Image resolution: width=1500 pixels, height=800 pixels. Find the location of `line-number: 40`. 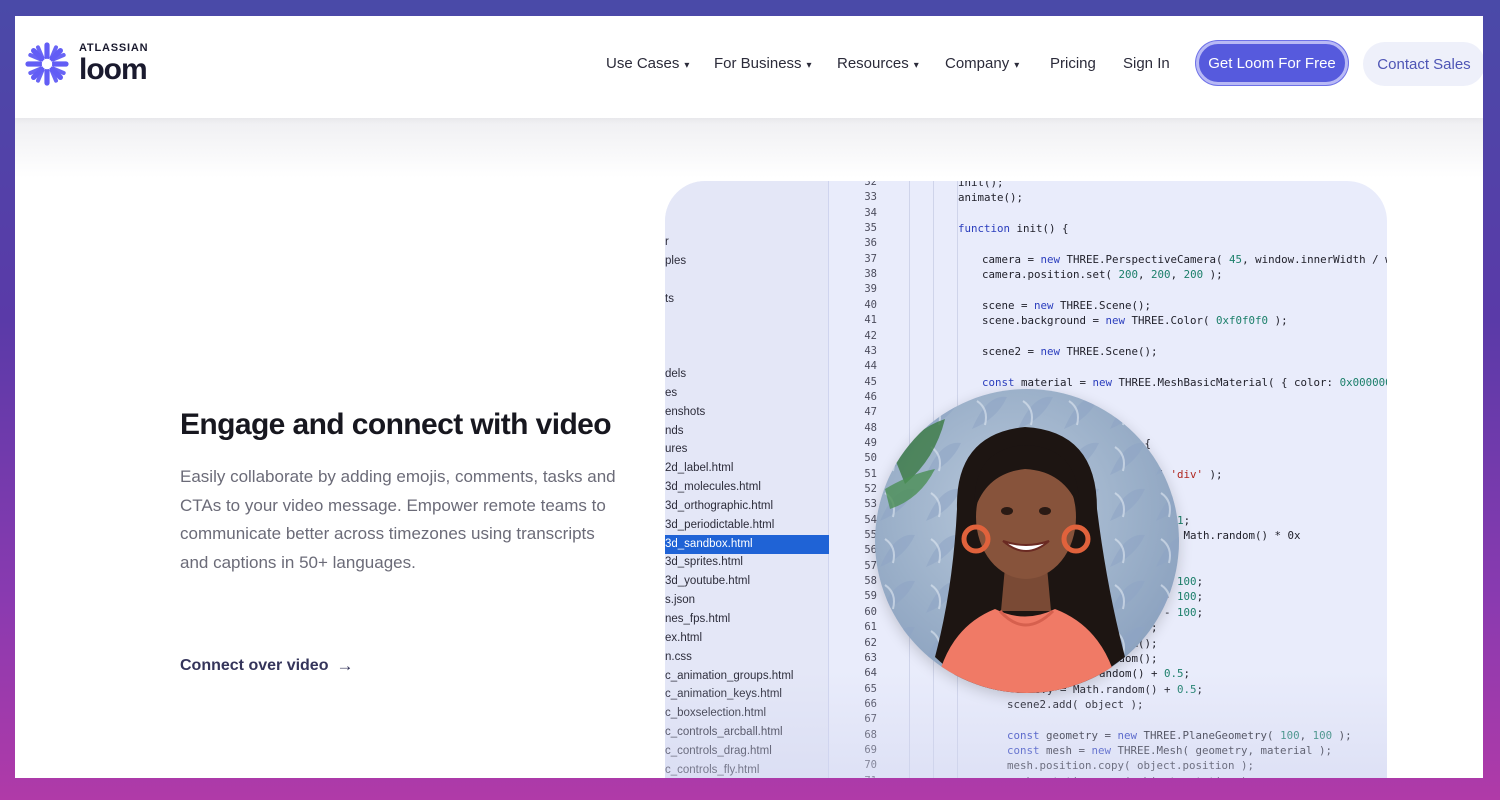

line-number: 40 is located at coordinates (870, 304).